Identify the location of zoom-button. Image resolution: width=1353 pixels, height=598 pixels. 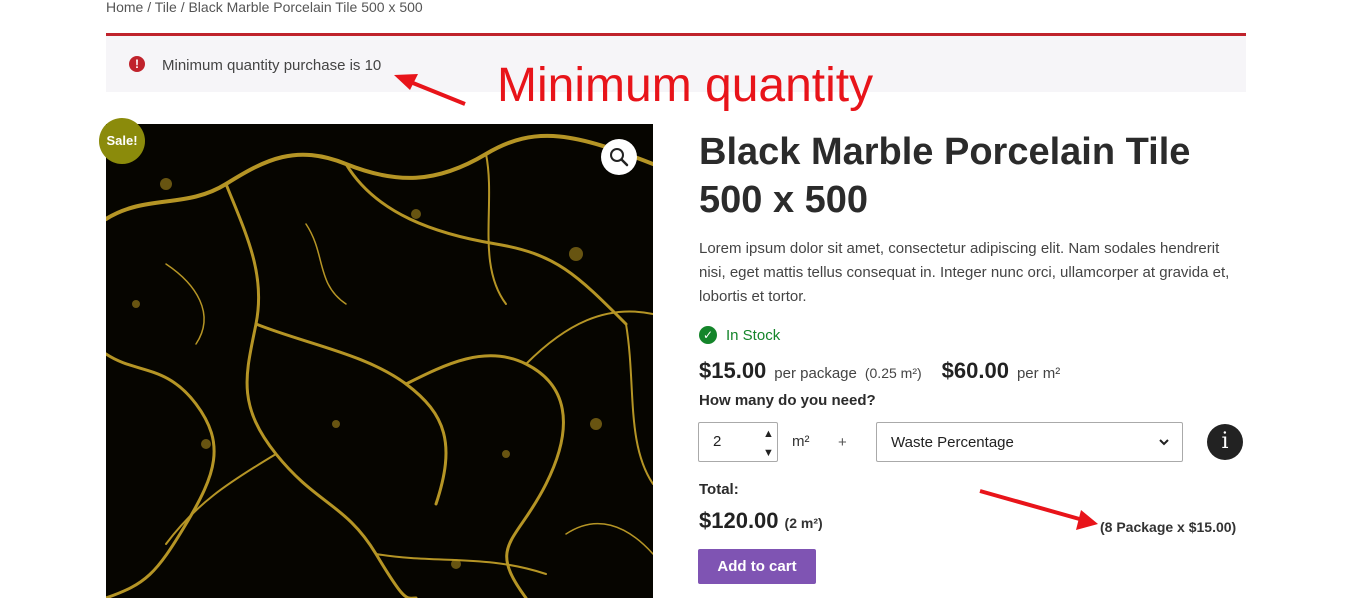
(619, 157).